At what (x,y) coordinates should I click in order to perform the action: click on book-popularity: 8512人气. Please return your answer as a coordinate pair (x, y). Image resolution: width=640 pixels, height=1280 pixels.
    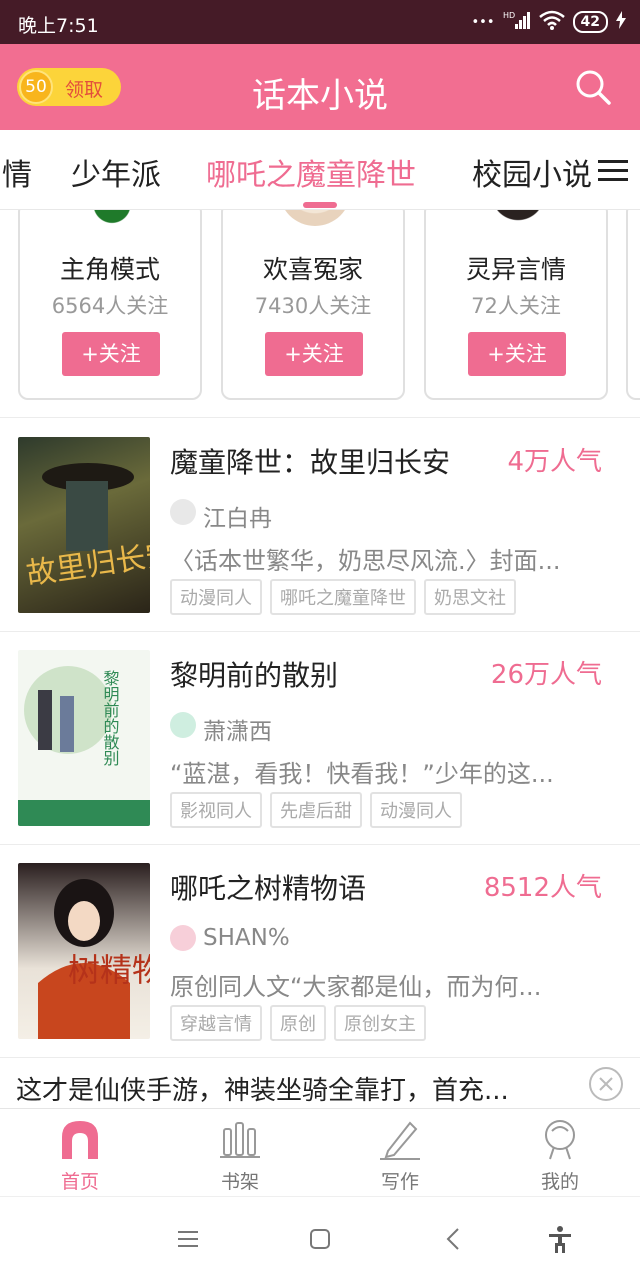
    Looking at the image, I should click on (542, 888).